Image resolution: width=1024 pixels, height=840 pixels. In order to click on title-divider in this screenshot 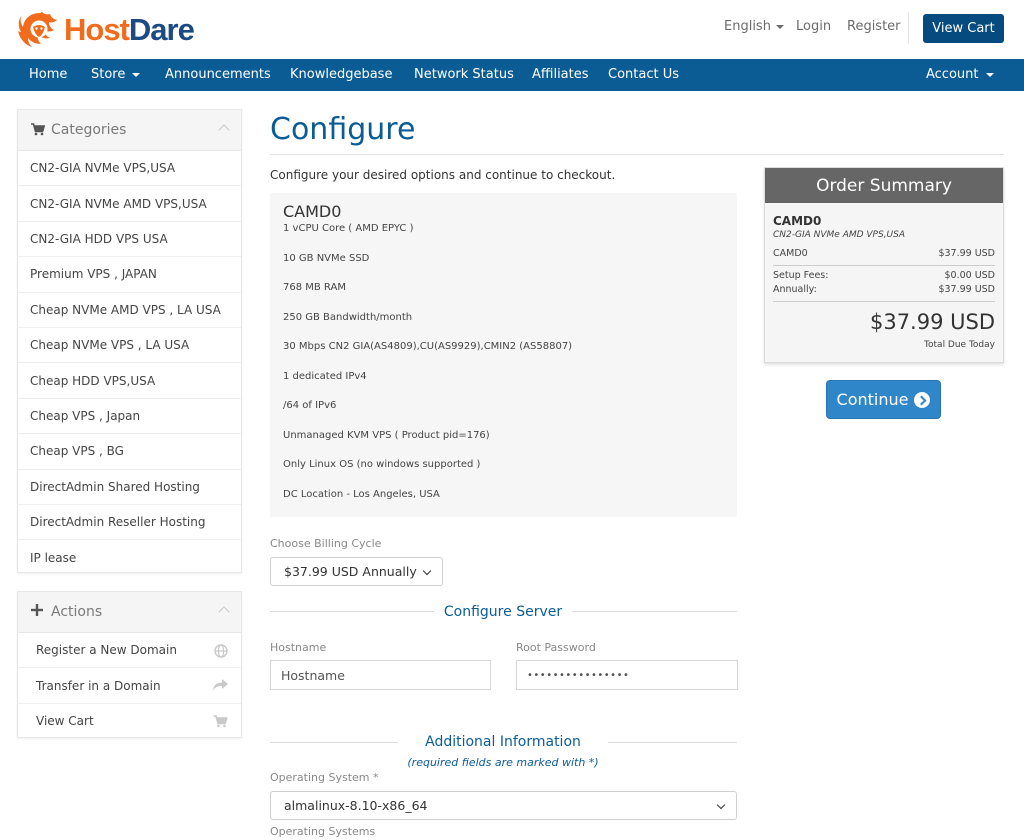, I will do `click(637, 154)`.